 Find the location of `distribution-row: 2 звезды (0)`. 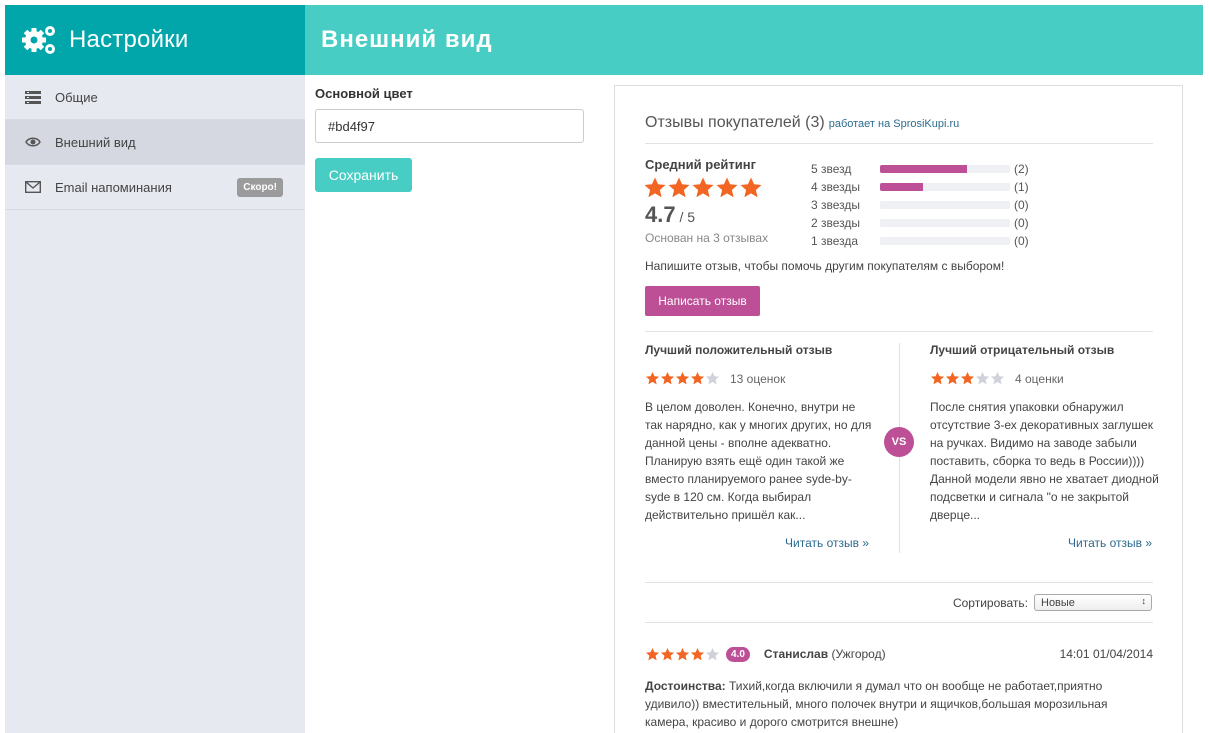

distribution-row: 2 звезды (0) is located at coordinates (920, 223).